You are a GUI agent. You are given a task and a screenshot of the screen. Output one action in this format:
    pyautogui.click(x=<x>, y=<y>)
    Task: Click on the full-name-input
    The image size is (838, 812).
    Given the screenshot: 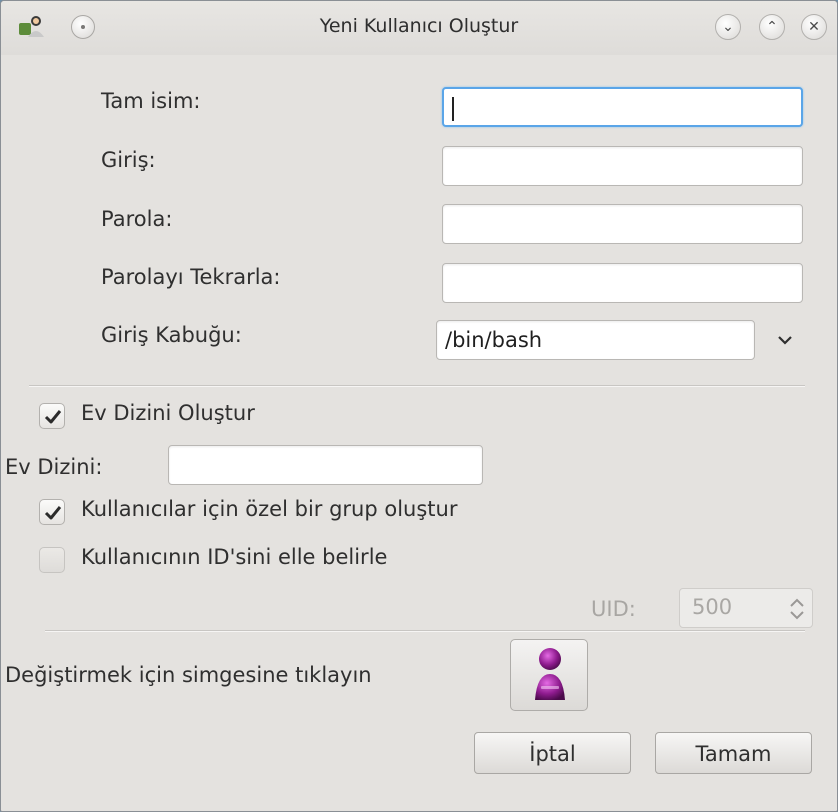 What is the action you would take?
    pyautogui.click(x=622, y=107)
    